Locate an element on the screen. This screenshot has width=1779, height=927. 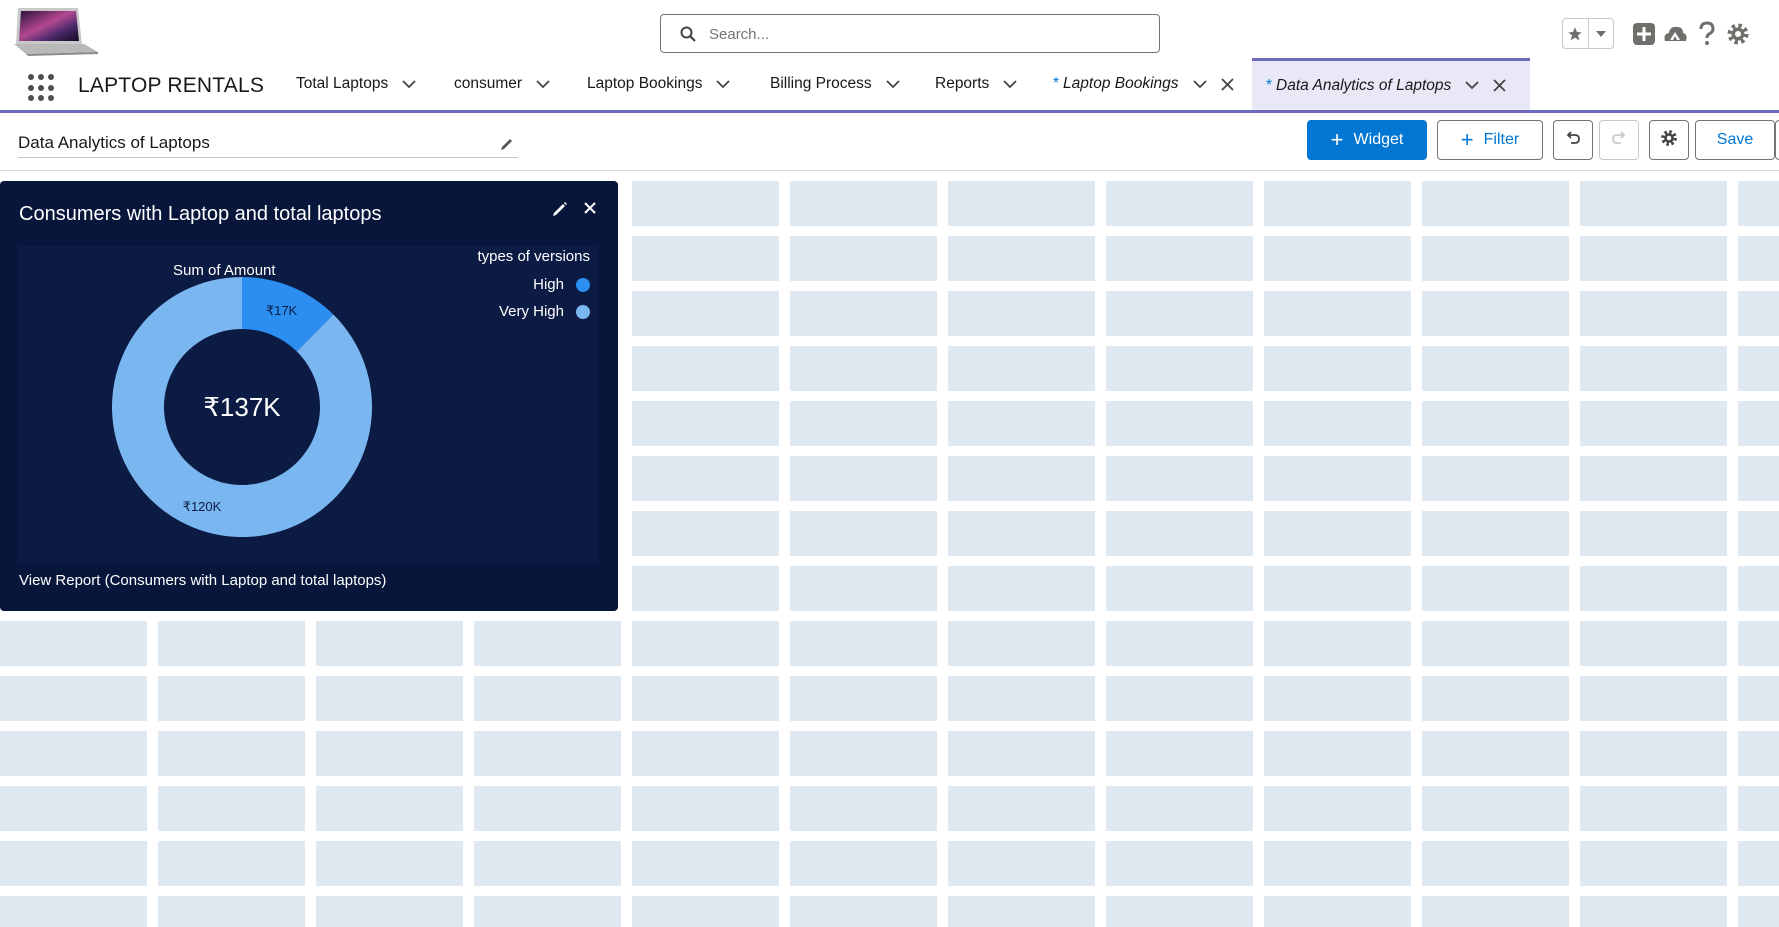
favorites-button-group is located at coordinates (1588, 33).